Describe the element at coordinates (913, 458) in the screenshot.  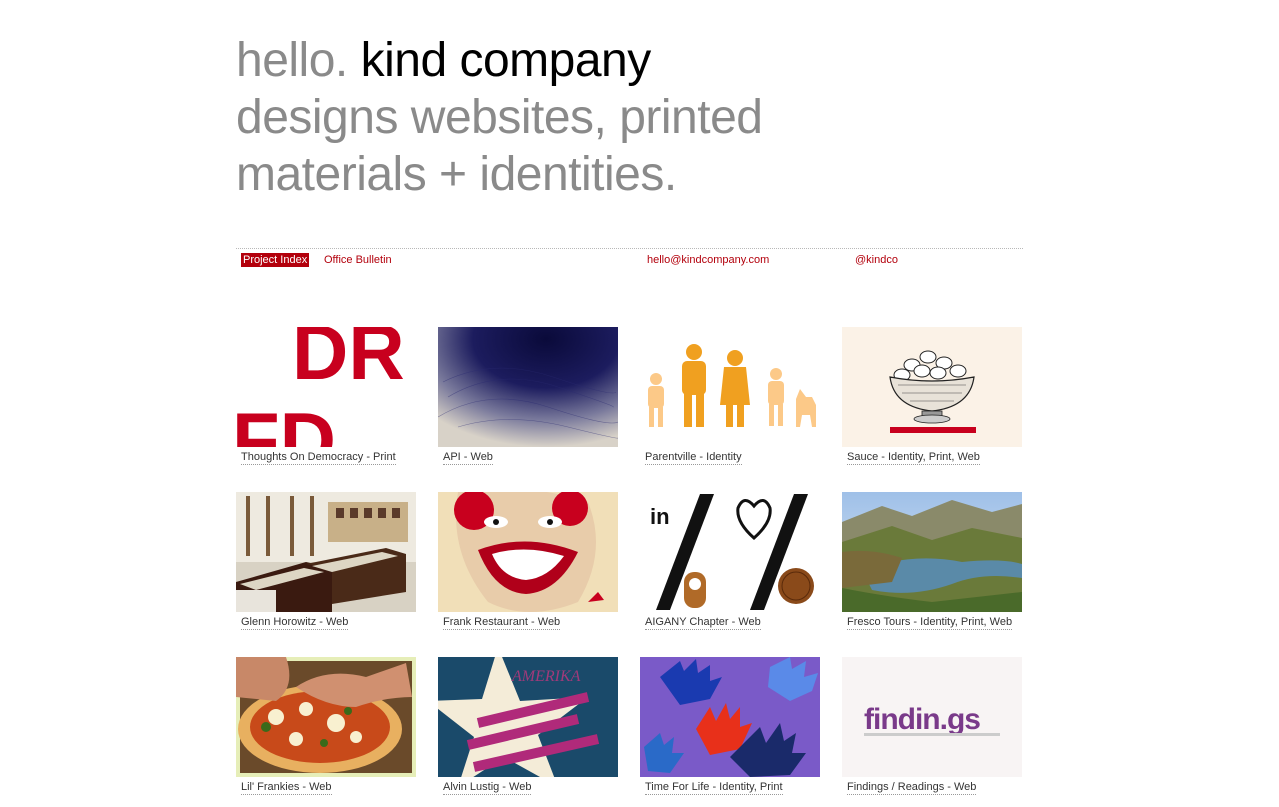
I see `project-caption: Sauce - Identity, Print, Web` at that location.